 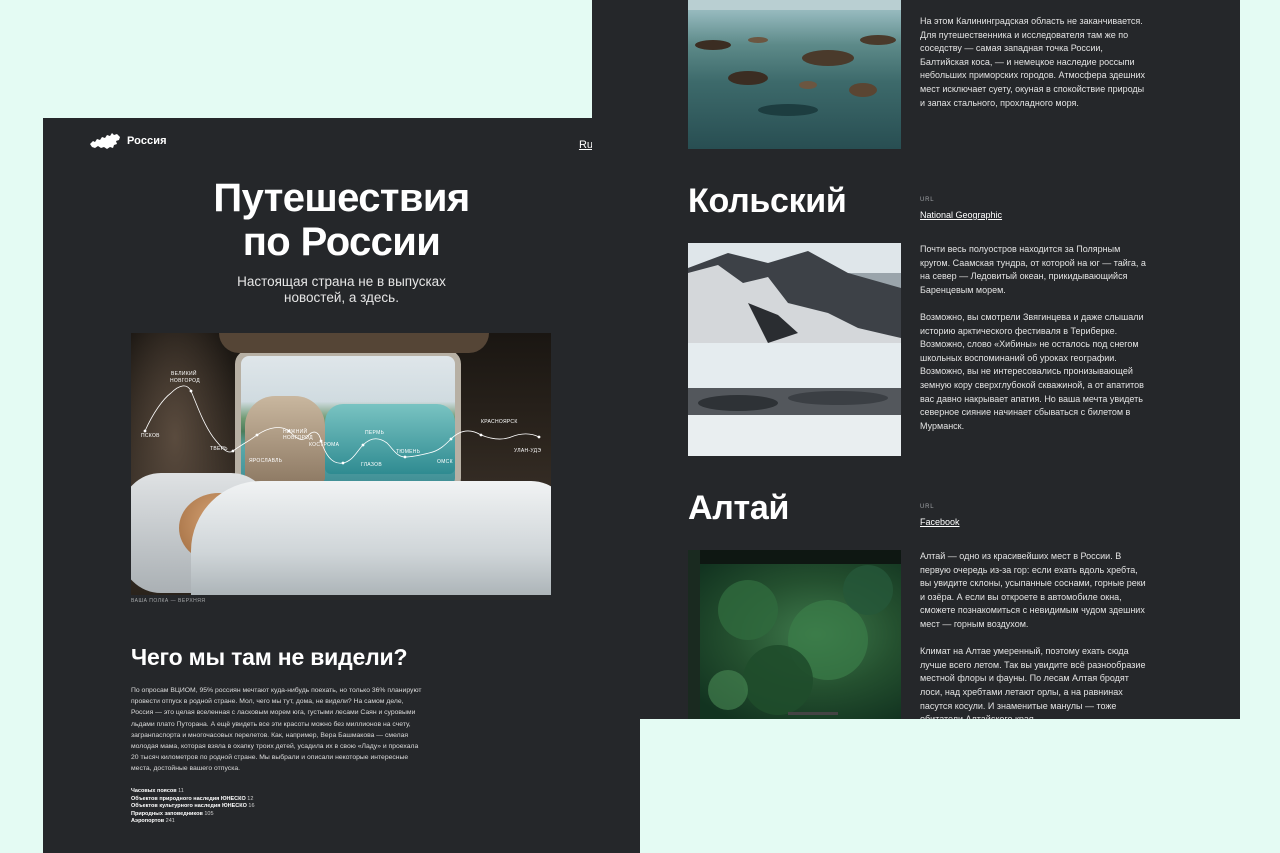 What do you see at coordinates (445, 462) in the screenshot?
I see `route-label-omsk: ОМСК` at bounding box center [445, 462].